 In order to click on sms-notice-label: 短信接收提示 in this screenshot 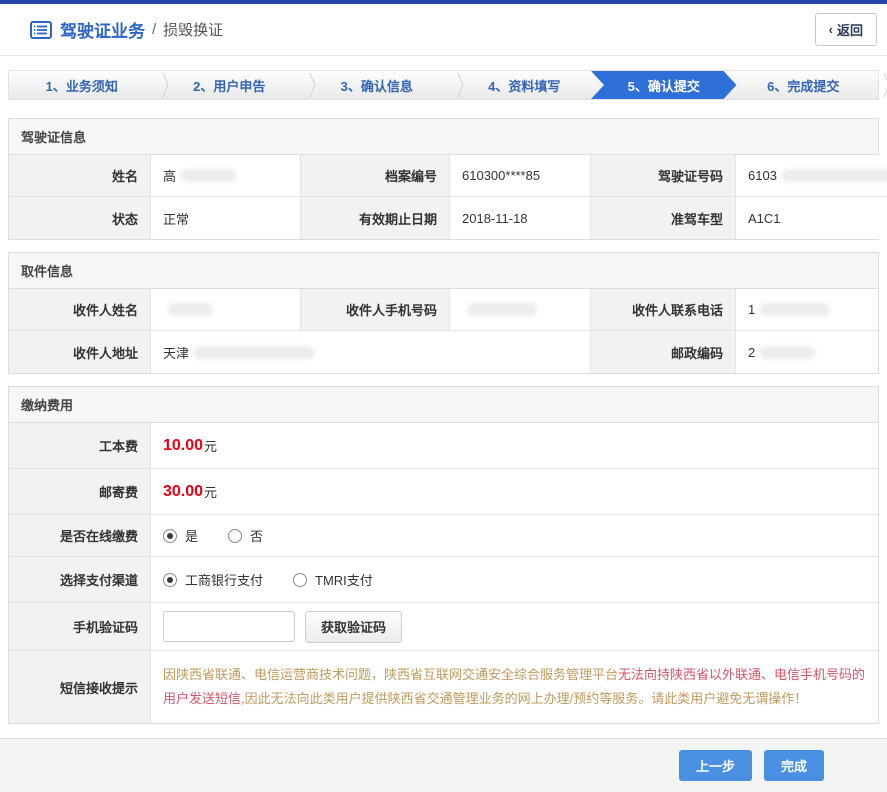, I will do `click(80, 687)`.